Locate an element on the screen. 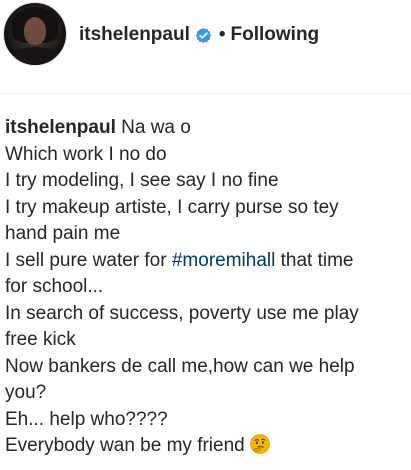  caption-line-13: Everybody wan be my friend is located at coordinates (205, 446).